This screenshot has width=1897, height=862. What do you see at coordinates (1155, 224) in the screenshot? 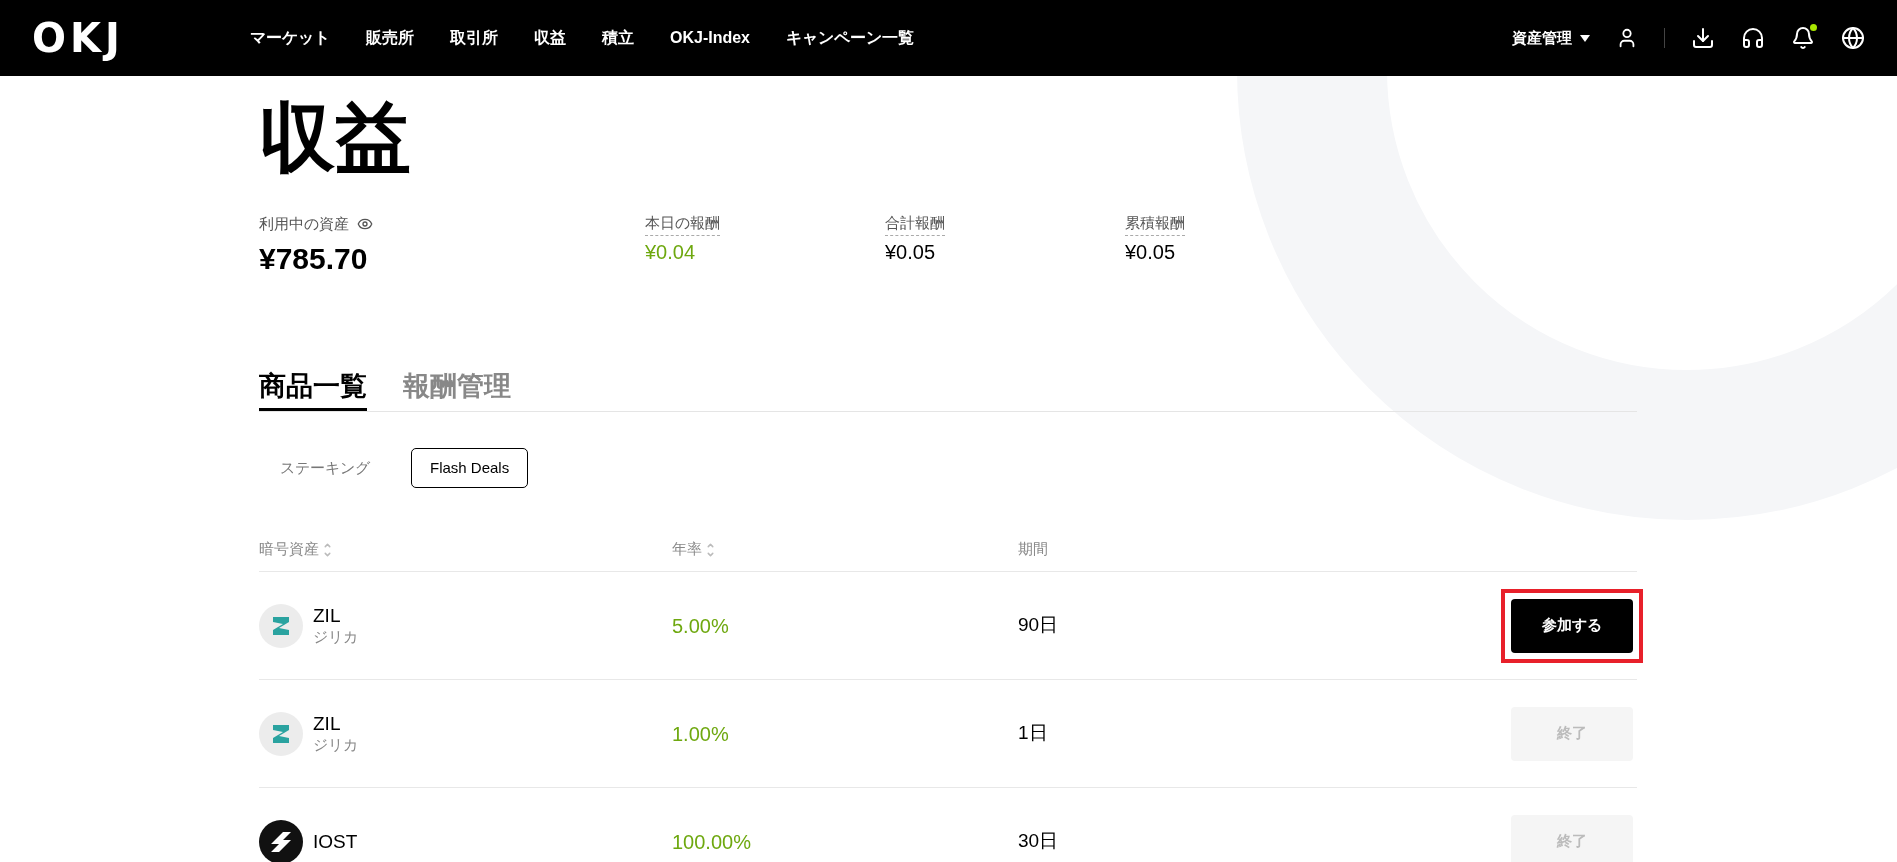
I see `stat-label: 累積報酬` at bounding box center [1155, 224].